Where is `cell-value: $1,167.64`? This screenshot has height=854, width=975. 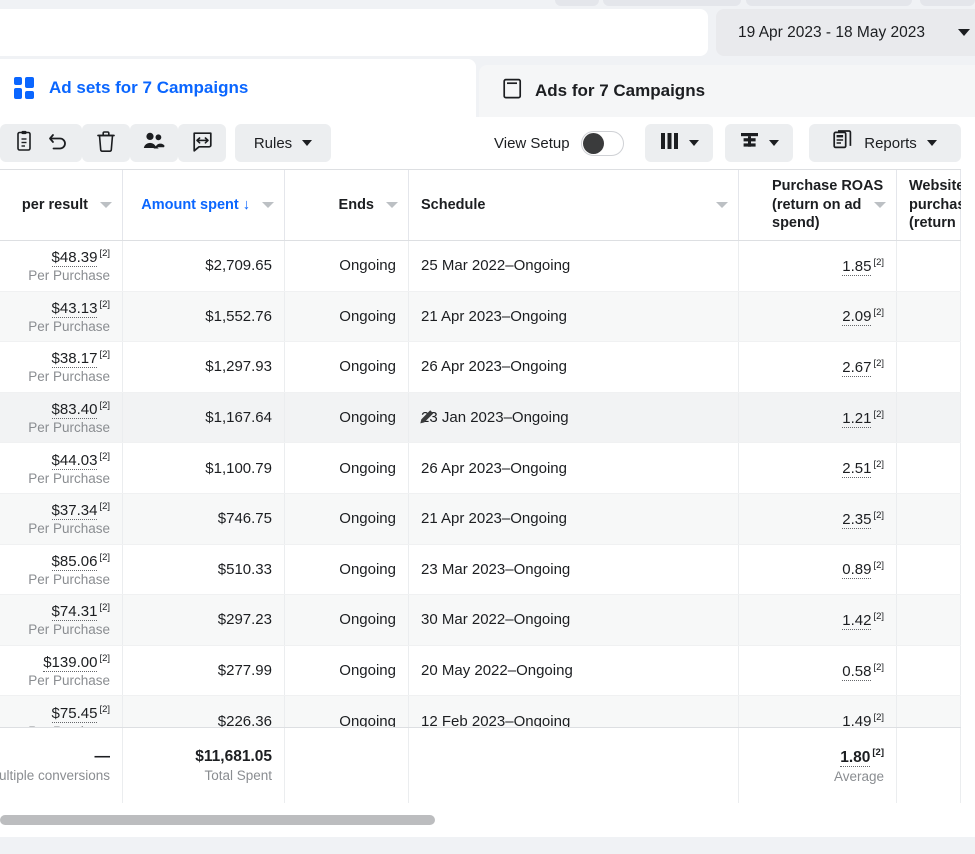
cell-value: $1,167.64 is located at coordinates (238, 418).